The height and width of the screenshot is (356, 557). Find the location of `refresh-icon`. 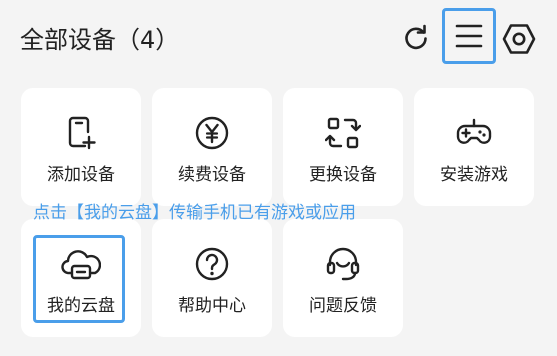

refresh-icon is located at coordinates (416, 37).